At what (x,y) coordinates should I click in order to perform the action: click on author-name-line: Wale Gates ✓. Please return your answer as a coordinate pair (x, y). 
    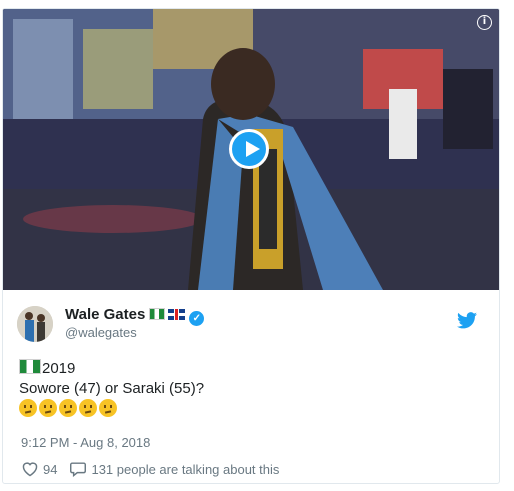
    Looking at the image, I should click on (135, 316).